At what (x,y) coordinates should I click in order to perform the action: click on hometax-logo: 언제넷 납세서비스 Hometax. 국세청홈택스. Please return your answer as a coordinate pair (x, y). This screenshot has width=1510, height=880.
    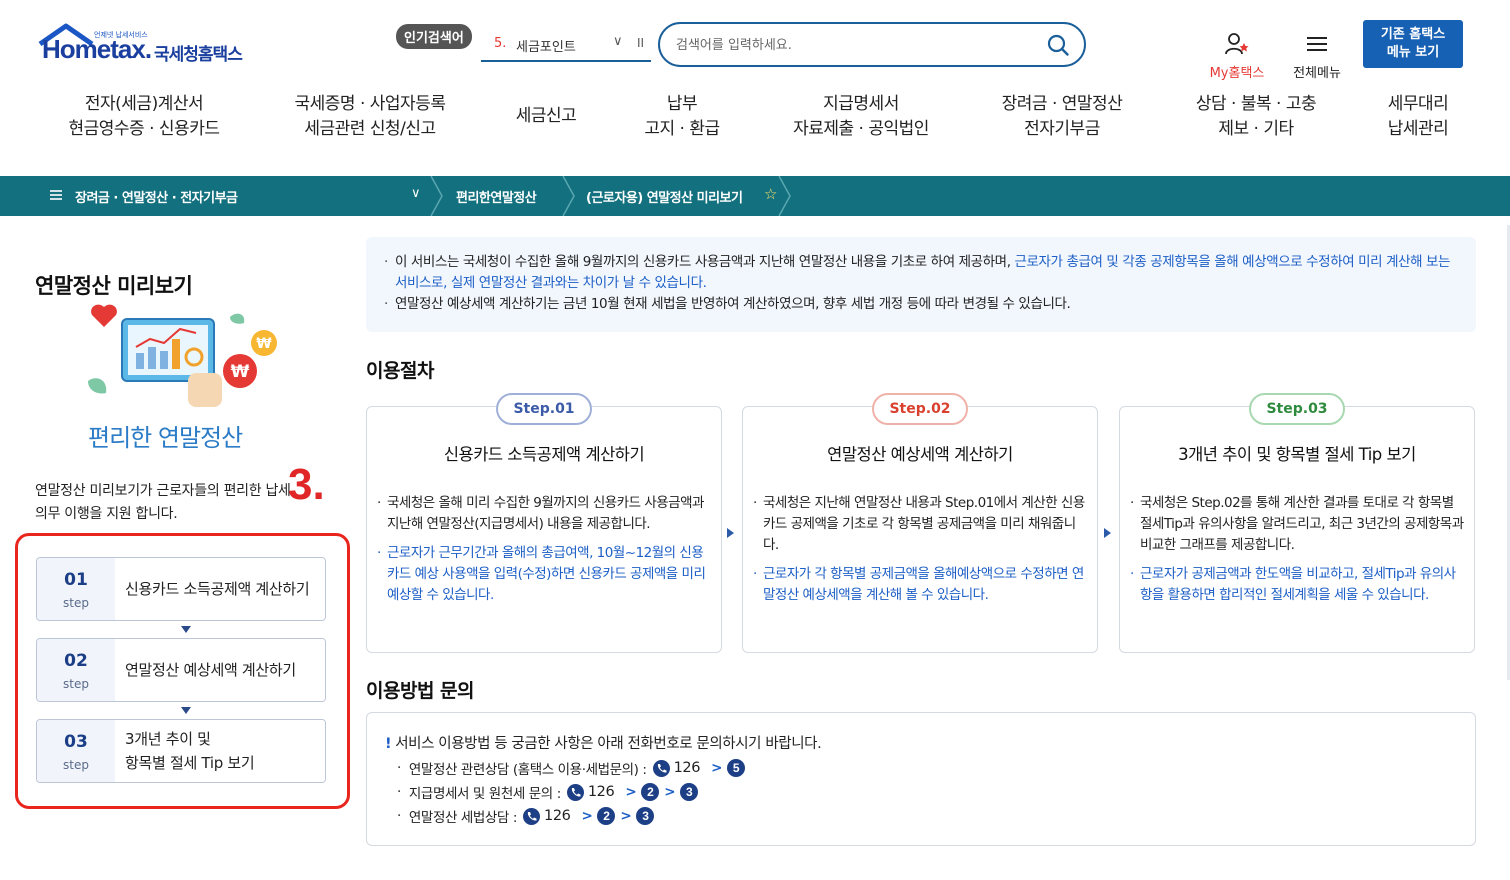
    Looking at the image, I should click on (153, 49).